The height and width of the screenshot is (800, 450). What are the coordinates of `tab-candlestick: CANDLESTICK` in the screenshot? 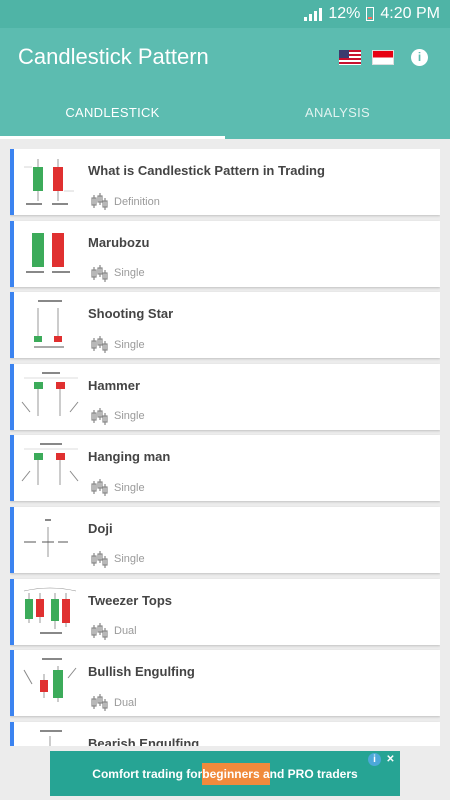 It's located at (112, 112).